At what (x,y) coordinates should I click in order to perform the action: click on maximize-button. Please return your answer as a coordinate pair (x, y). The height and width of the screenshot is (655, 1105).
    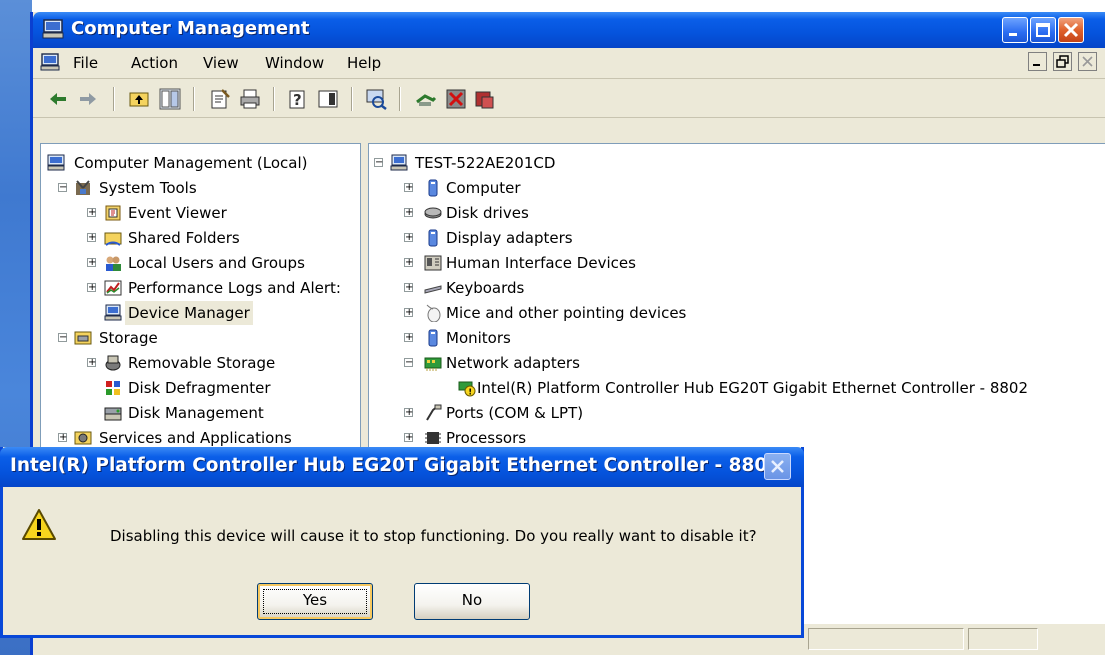
    Looking at the image, I should click on (1043, 30).